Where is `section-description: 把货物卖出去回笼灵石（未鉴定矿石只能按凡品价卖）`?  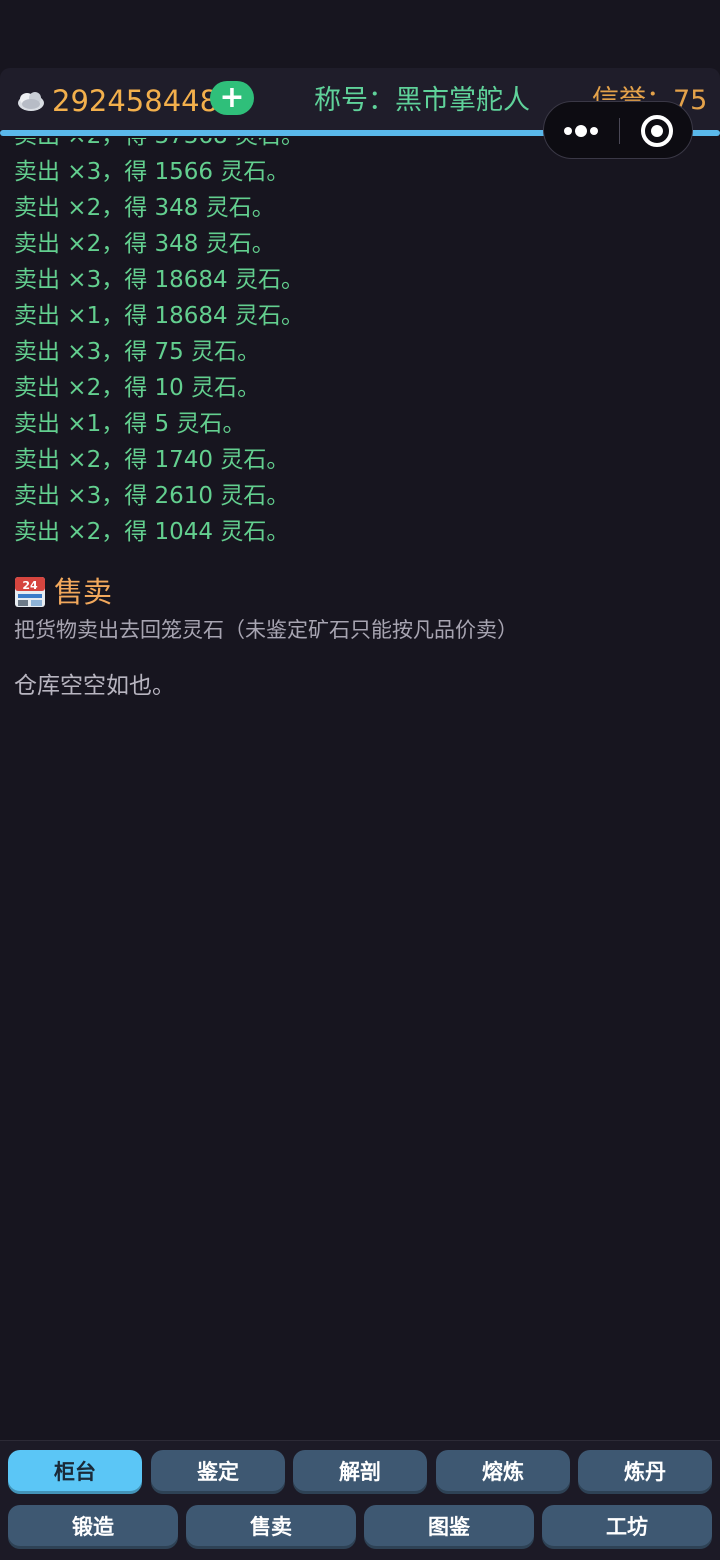 section-description: 把货物卖出去回笼灵石（未鉴定矿石只能按凡品价卖） is located at coordinates (266, 630).